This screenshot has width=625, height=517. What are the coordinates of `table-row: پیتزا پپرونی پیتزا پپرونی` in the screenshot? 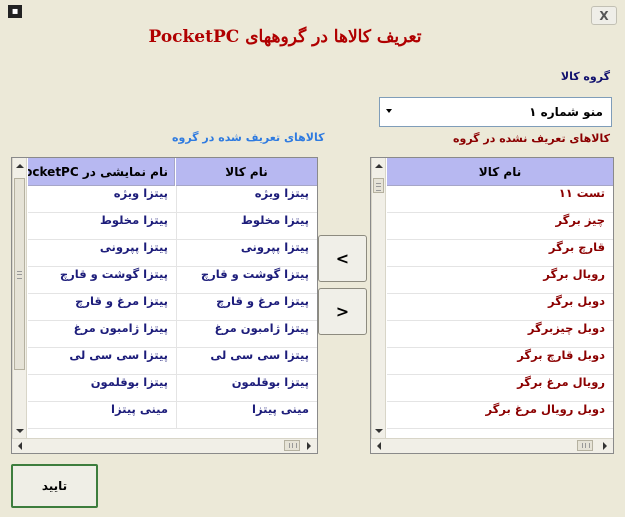 It's located at (172, 253).